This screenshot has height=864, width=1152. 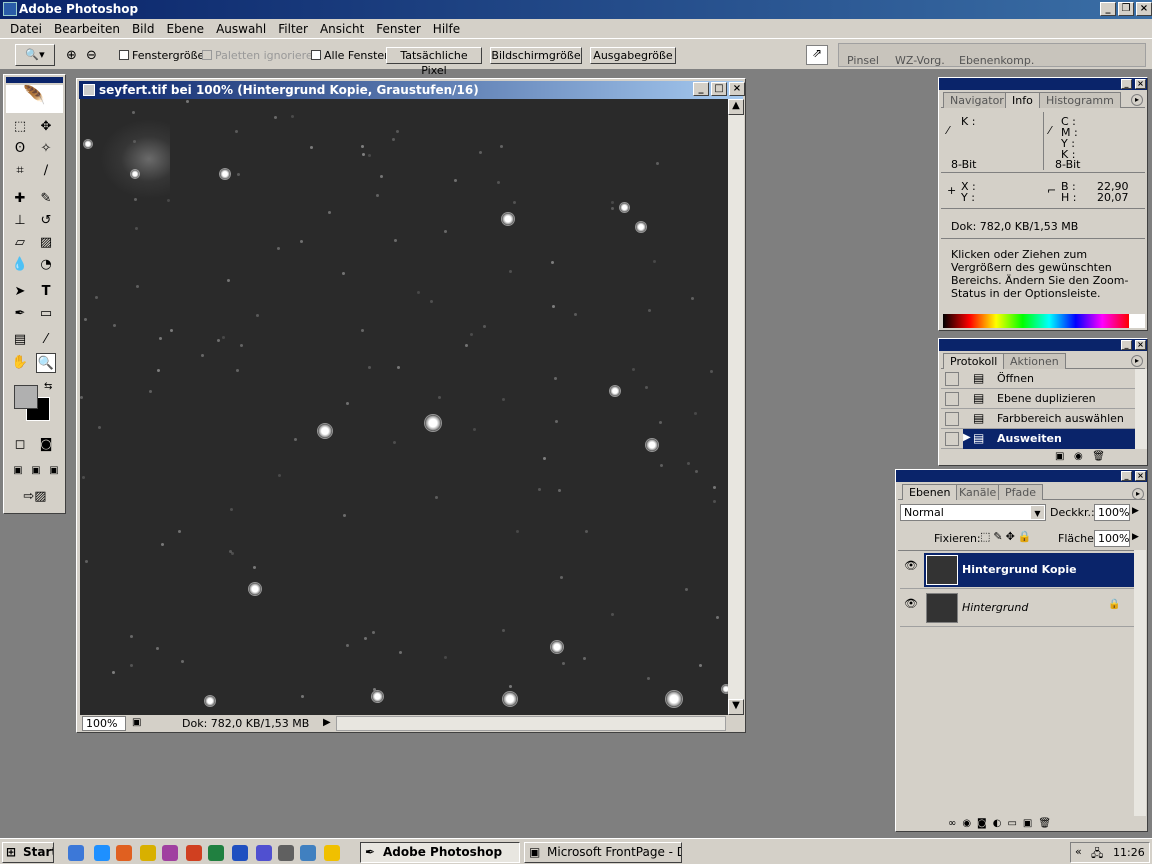 I want to click on quickmask-mode-icon: ◙, so click(x=46, y=445).